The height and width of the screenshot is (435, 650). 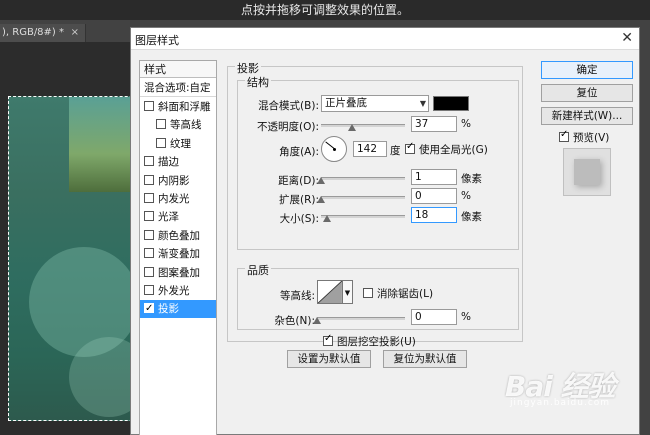 What do you see at coordinates (370, 149) in the screenshot?
I see `angle-input: 142` at bounding box center [370, 149].